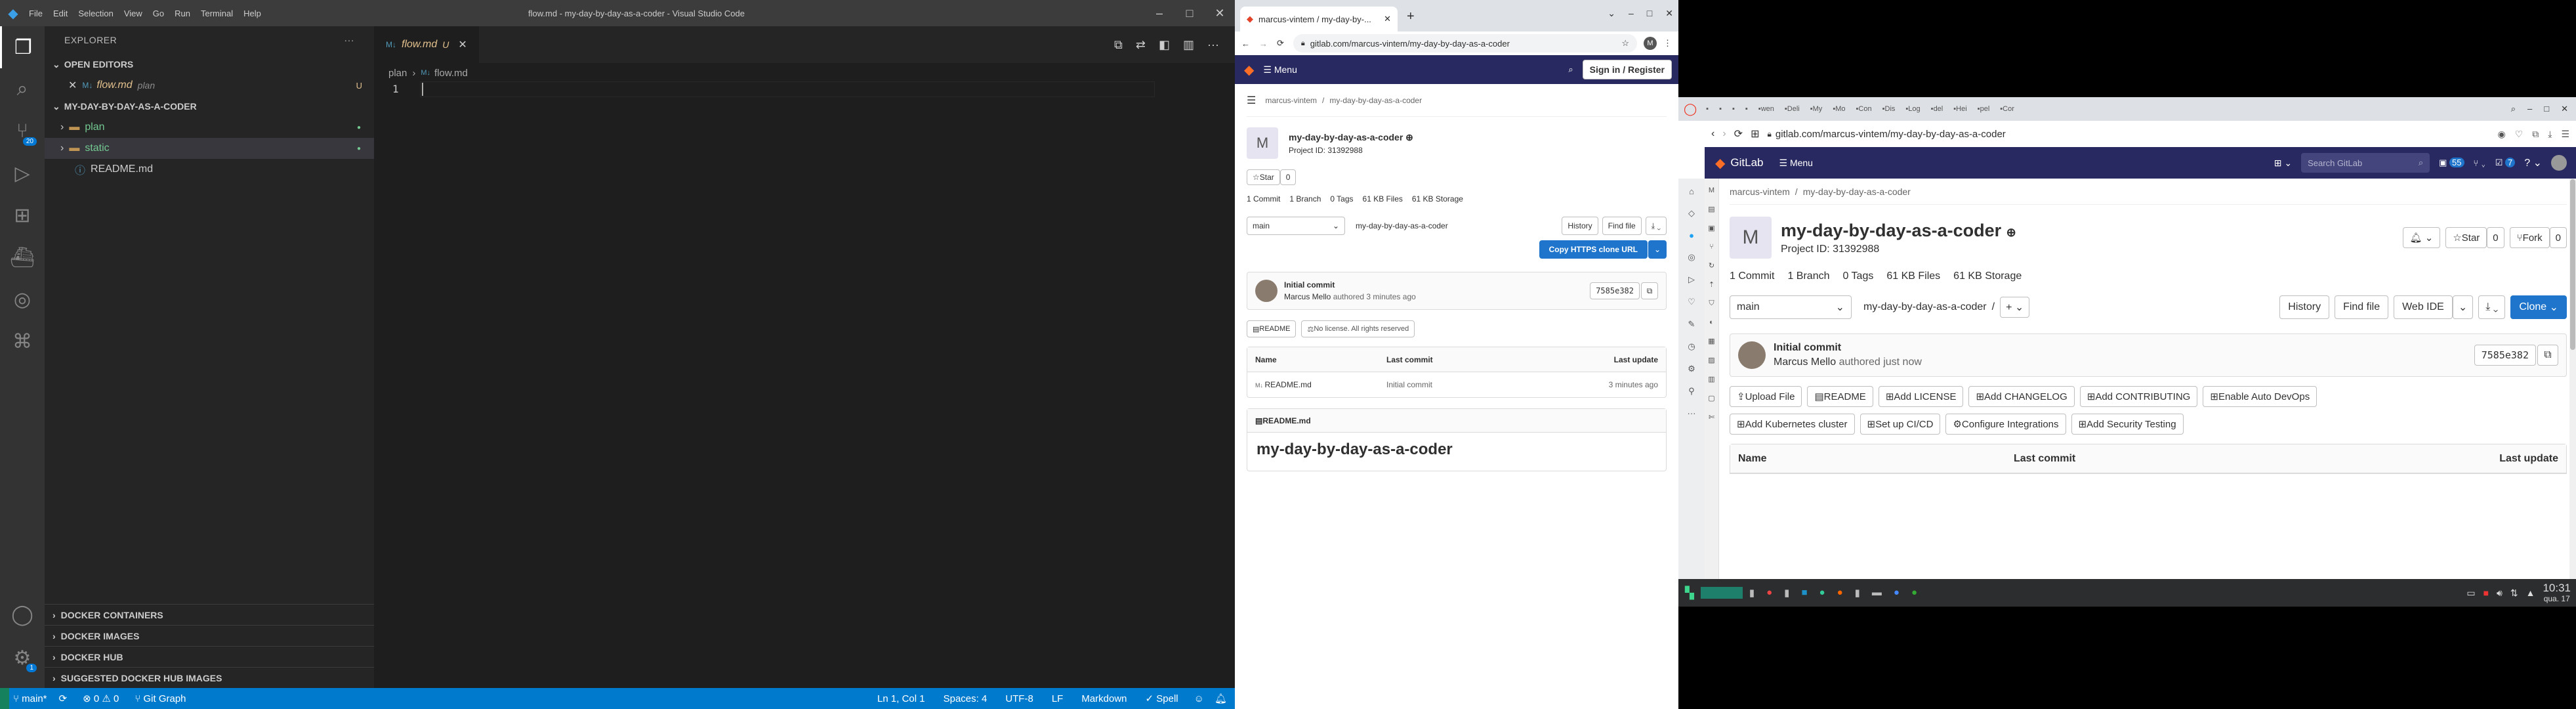 Image resolution: width=2576 pixels, height=709 pixels. I want to click on merge-request-icon: ⑂, so click(1712, 247).